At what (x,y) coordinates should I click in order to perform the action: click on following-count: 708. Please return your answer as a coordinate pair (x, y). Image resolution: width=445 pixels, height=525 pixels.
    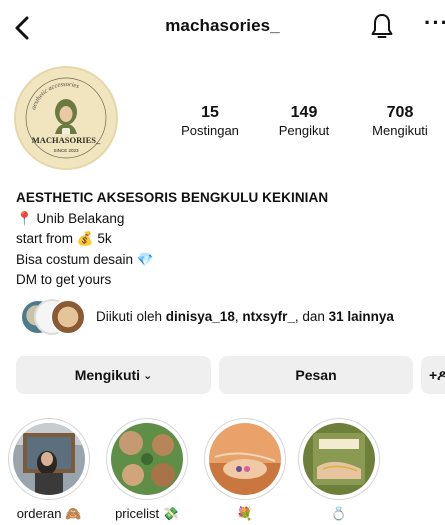
    Looking at the image, I should click on (400, 112).